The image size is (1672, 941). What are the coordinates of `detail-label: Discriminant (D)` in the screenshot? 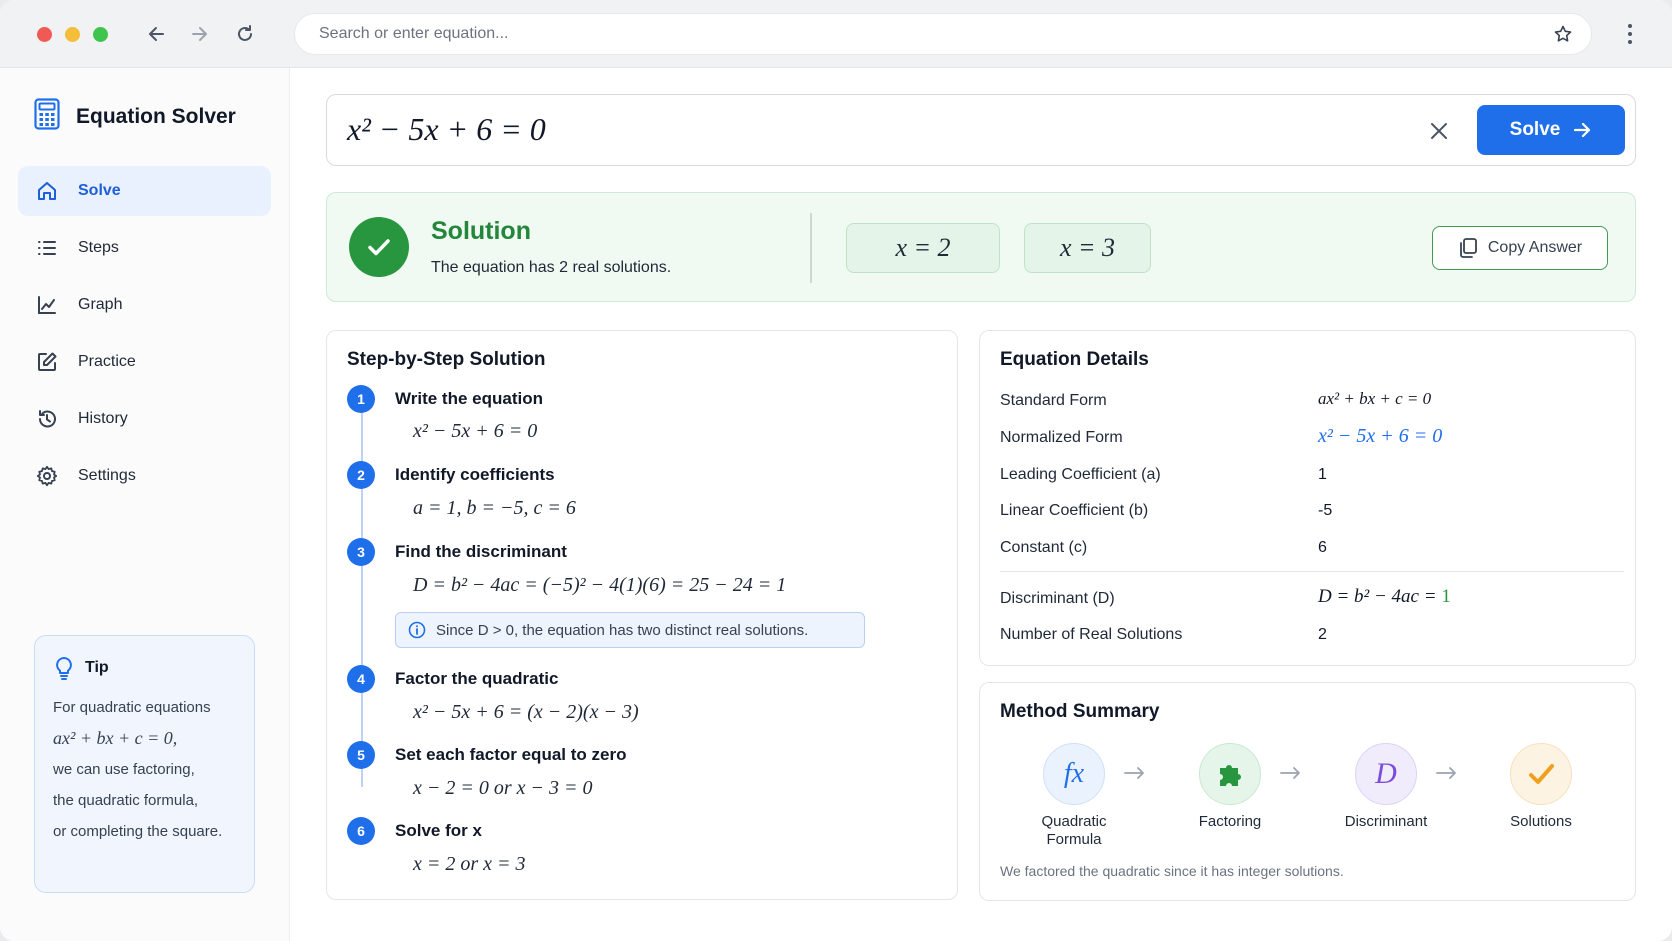 It's located at (1057, 598).